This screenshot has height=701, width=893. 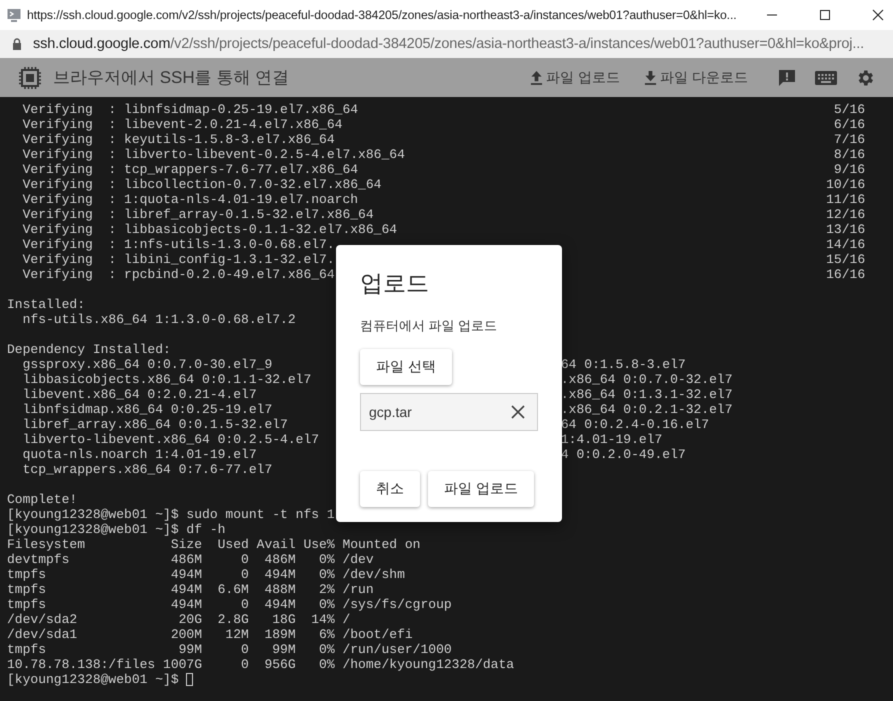 What do you see at coordinates (210, 634) in the screenshot?
I see `terminal-line: /dev/sda1 200M 12M 189M 6% /boot/efi` at bounding box center [210, 634].